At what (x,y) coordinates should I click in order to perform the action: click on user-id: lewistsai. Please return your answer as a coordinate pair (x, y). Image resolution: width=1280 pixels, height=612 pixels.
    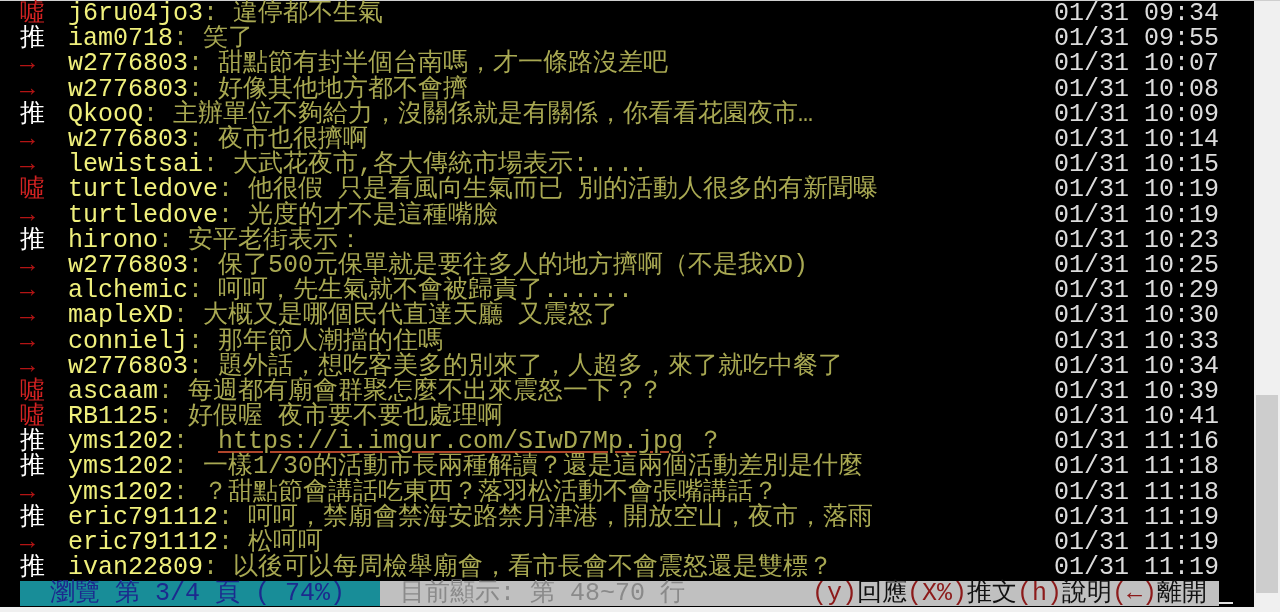
    Looking at the image, I should click on (136, 165).